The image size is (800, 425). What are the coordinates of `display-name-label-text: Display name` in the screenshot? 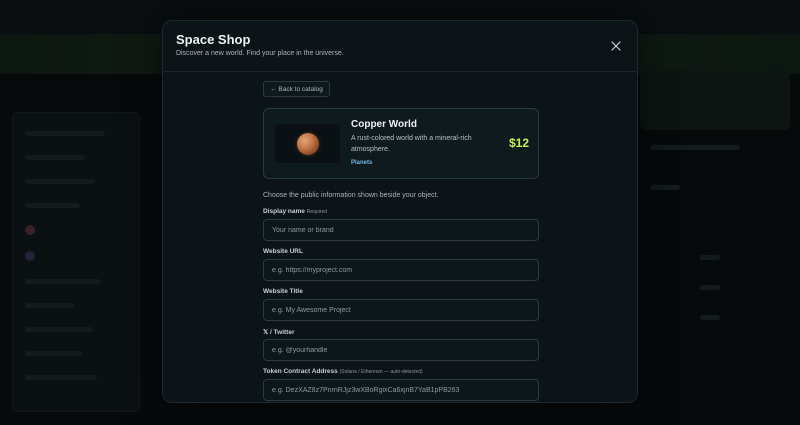 It's located at (284, 211).